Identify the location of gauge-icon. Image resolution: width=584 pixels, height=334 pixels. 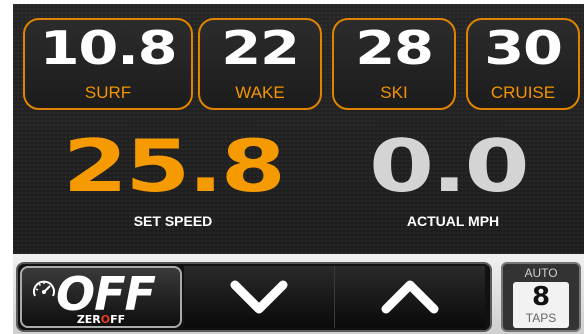
(44, 291).